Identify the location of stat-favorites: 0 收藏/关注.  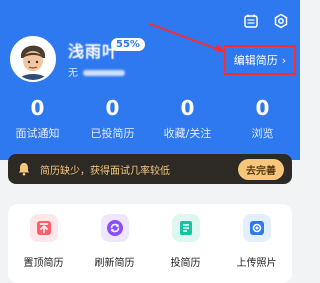
(187, 119).